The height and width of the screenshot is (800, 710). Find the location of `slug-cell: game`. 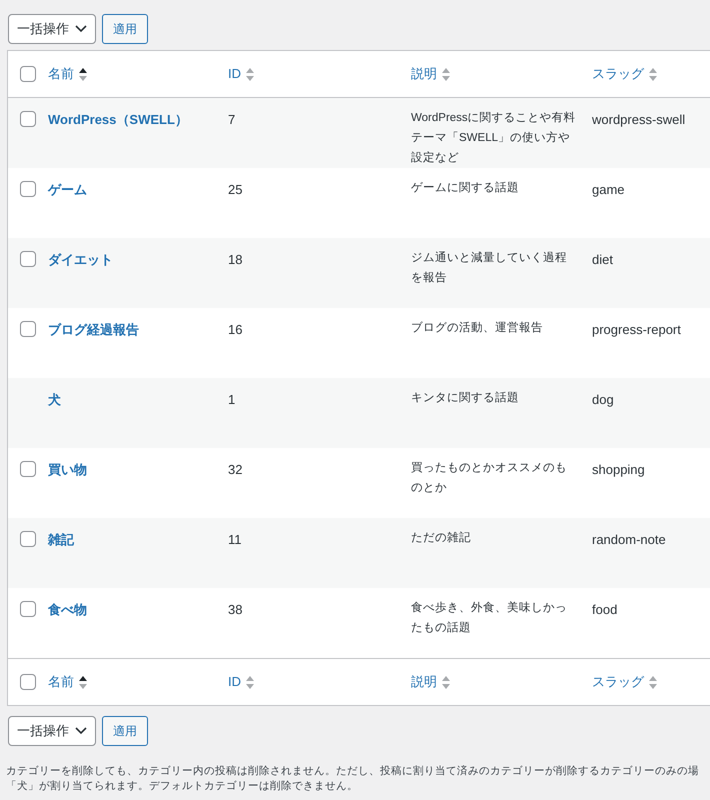

slug-cell: game is located at coordinates (608, 189).